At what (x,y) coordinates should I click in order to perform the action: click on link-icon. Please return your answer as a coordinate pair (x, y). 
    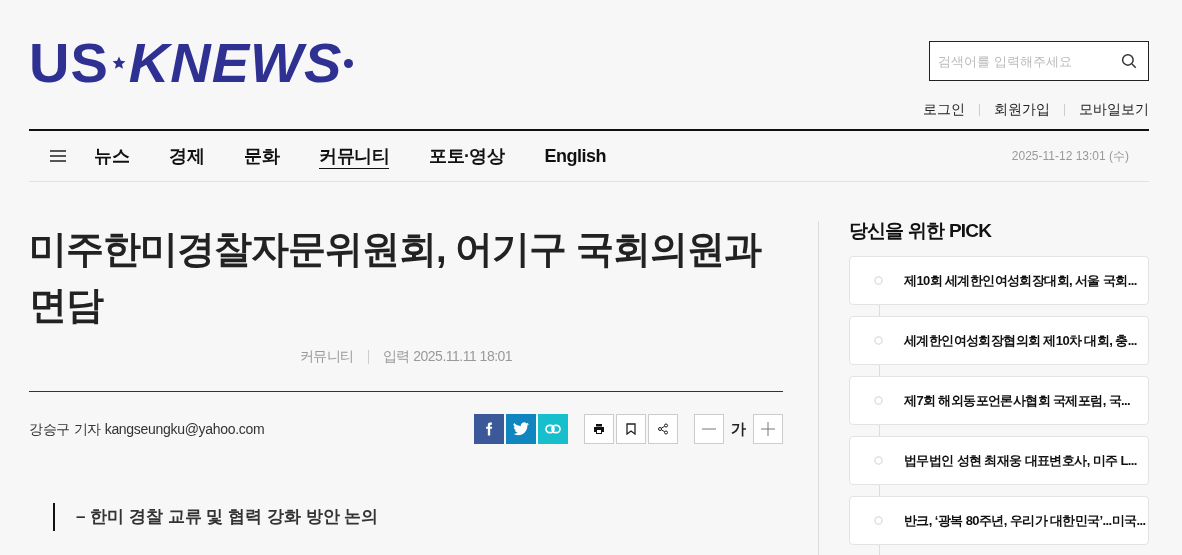
    Looking at the image, I should click on (553, 429).